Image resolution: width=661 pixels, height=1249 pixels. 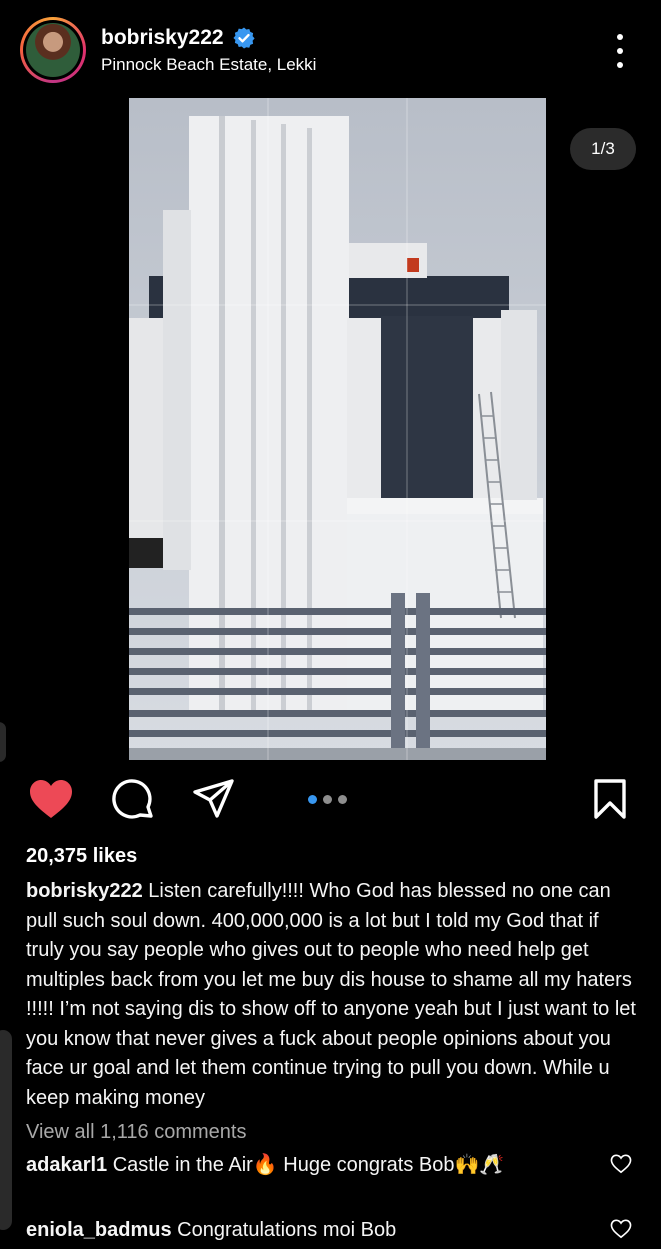 I want to click on share-send-icon, so click(x=214, y=799).